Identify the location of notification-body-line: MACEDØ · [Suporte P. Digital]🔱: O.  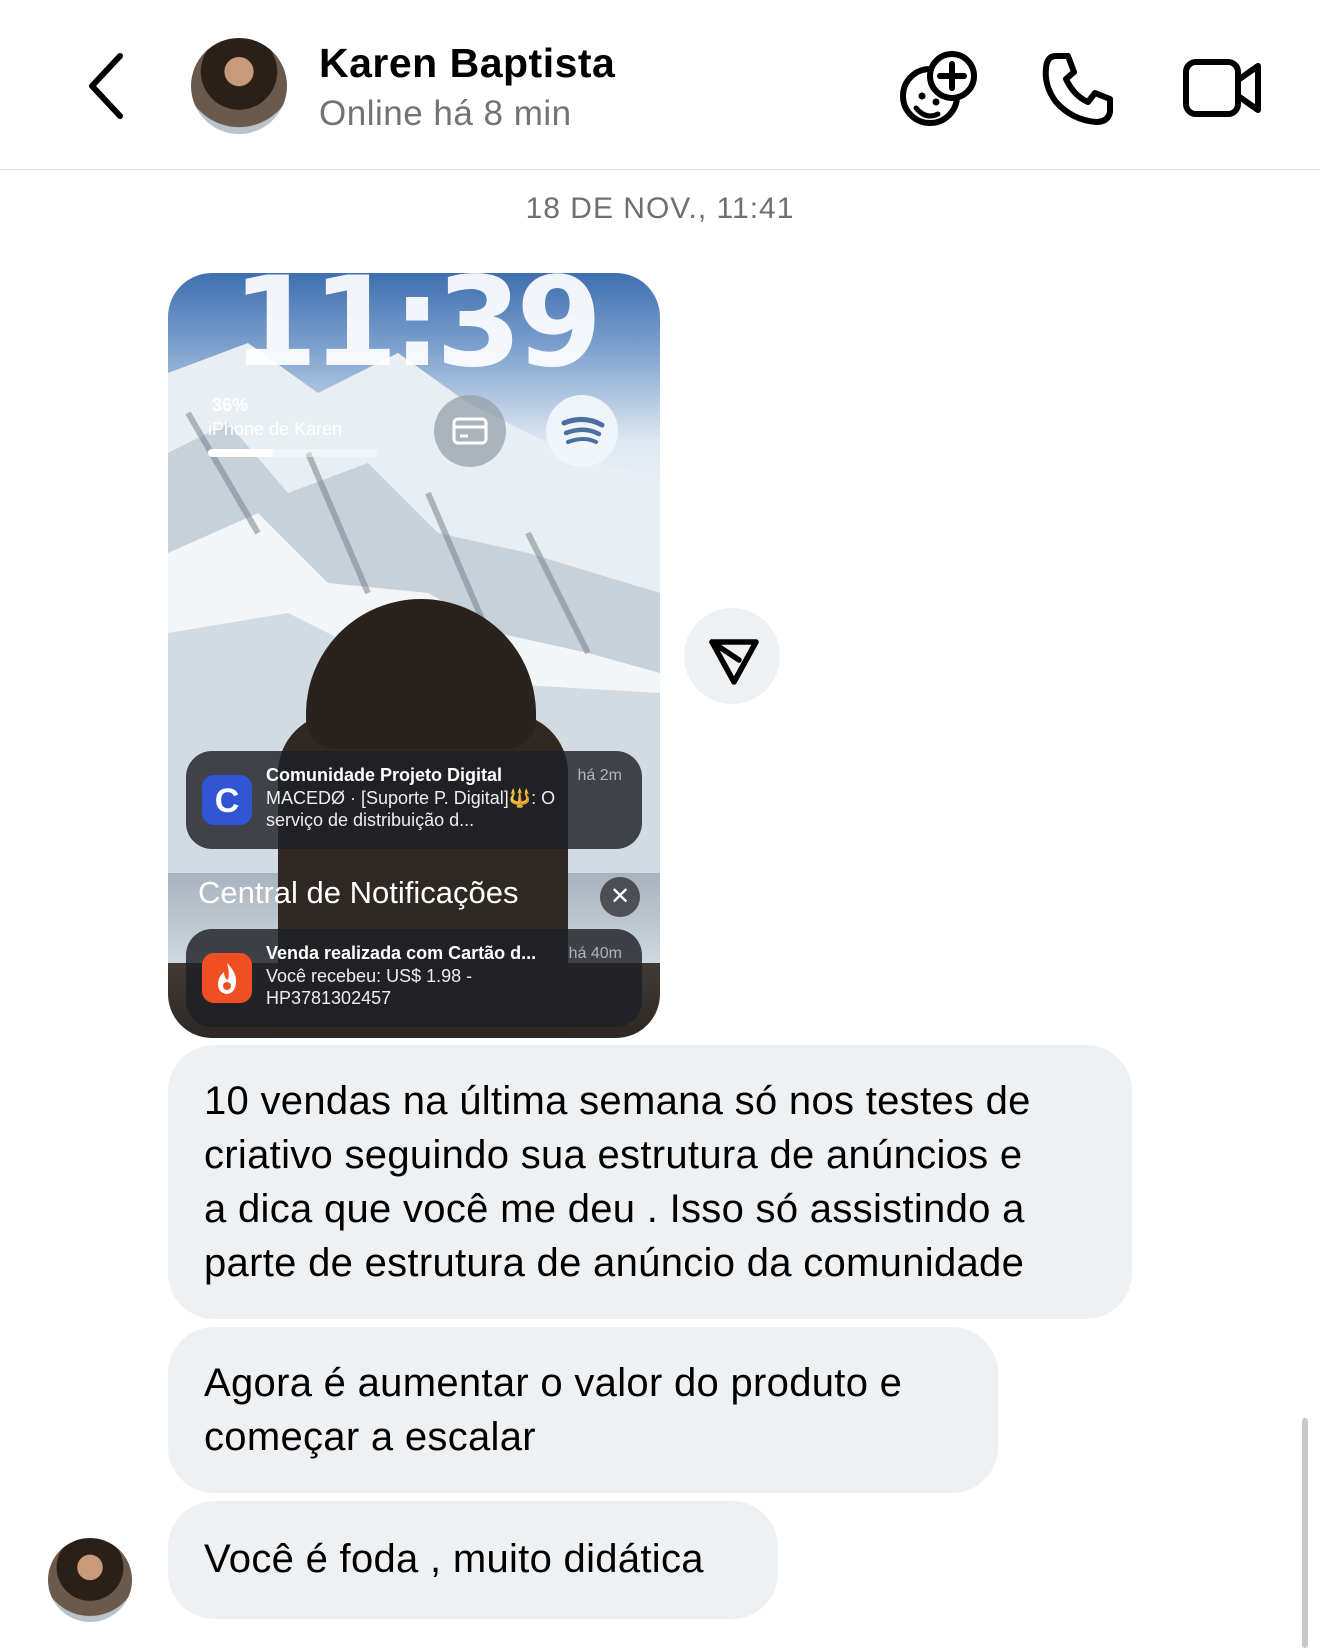
(411, 798).